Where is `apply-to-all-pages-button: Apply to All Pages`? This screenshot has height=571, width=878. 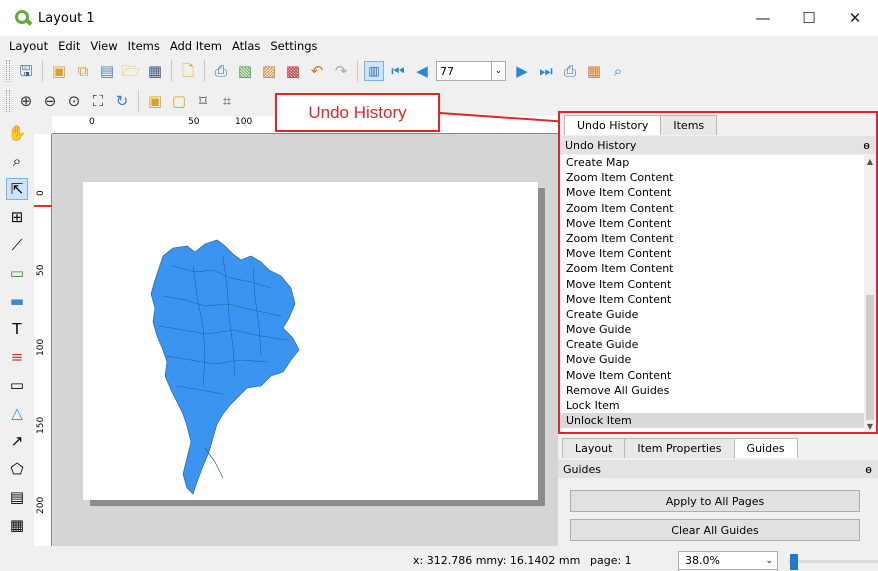
apply-to-all-pages-button: Apply to All Pages is located at coordinates (715, 501).